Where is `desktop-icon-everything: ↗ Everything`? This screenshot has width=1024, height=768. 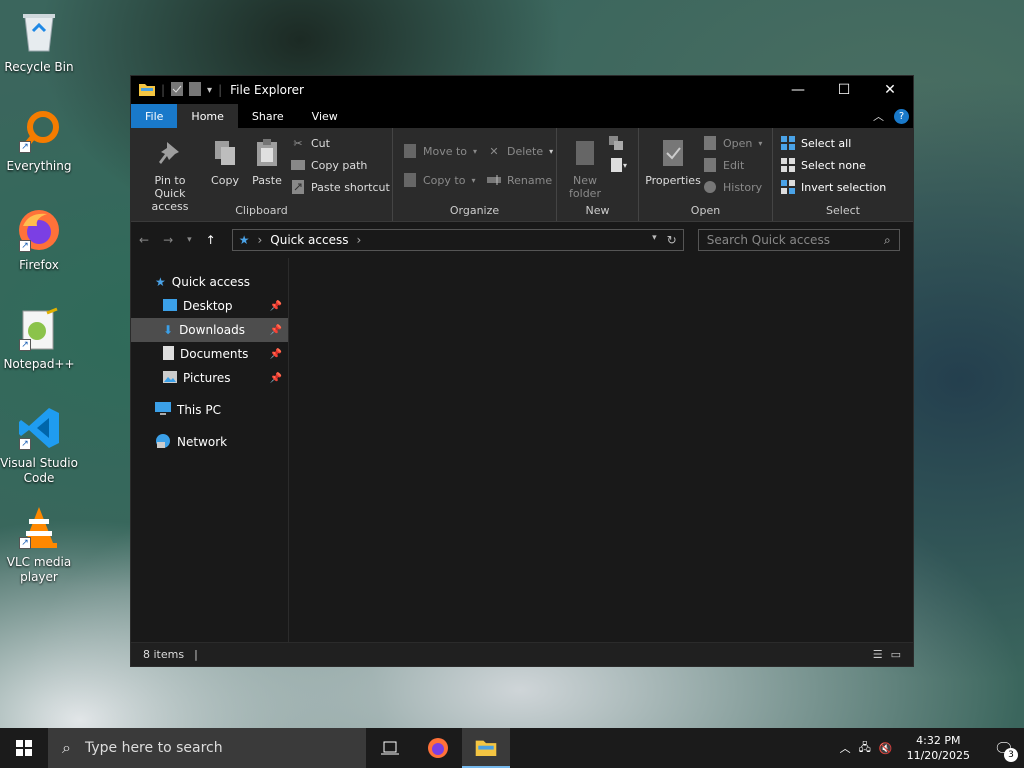
desktop-icon-everything: ↗ Everything is located at coordinates (39, 140).